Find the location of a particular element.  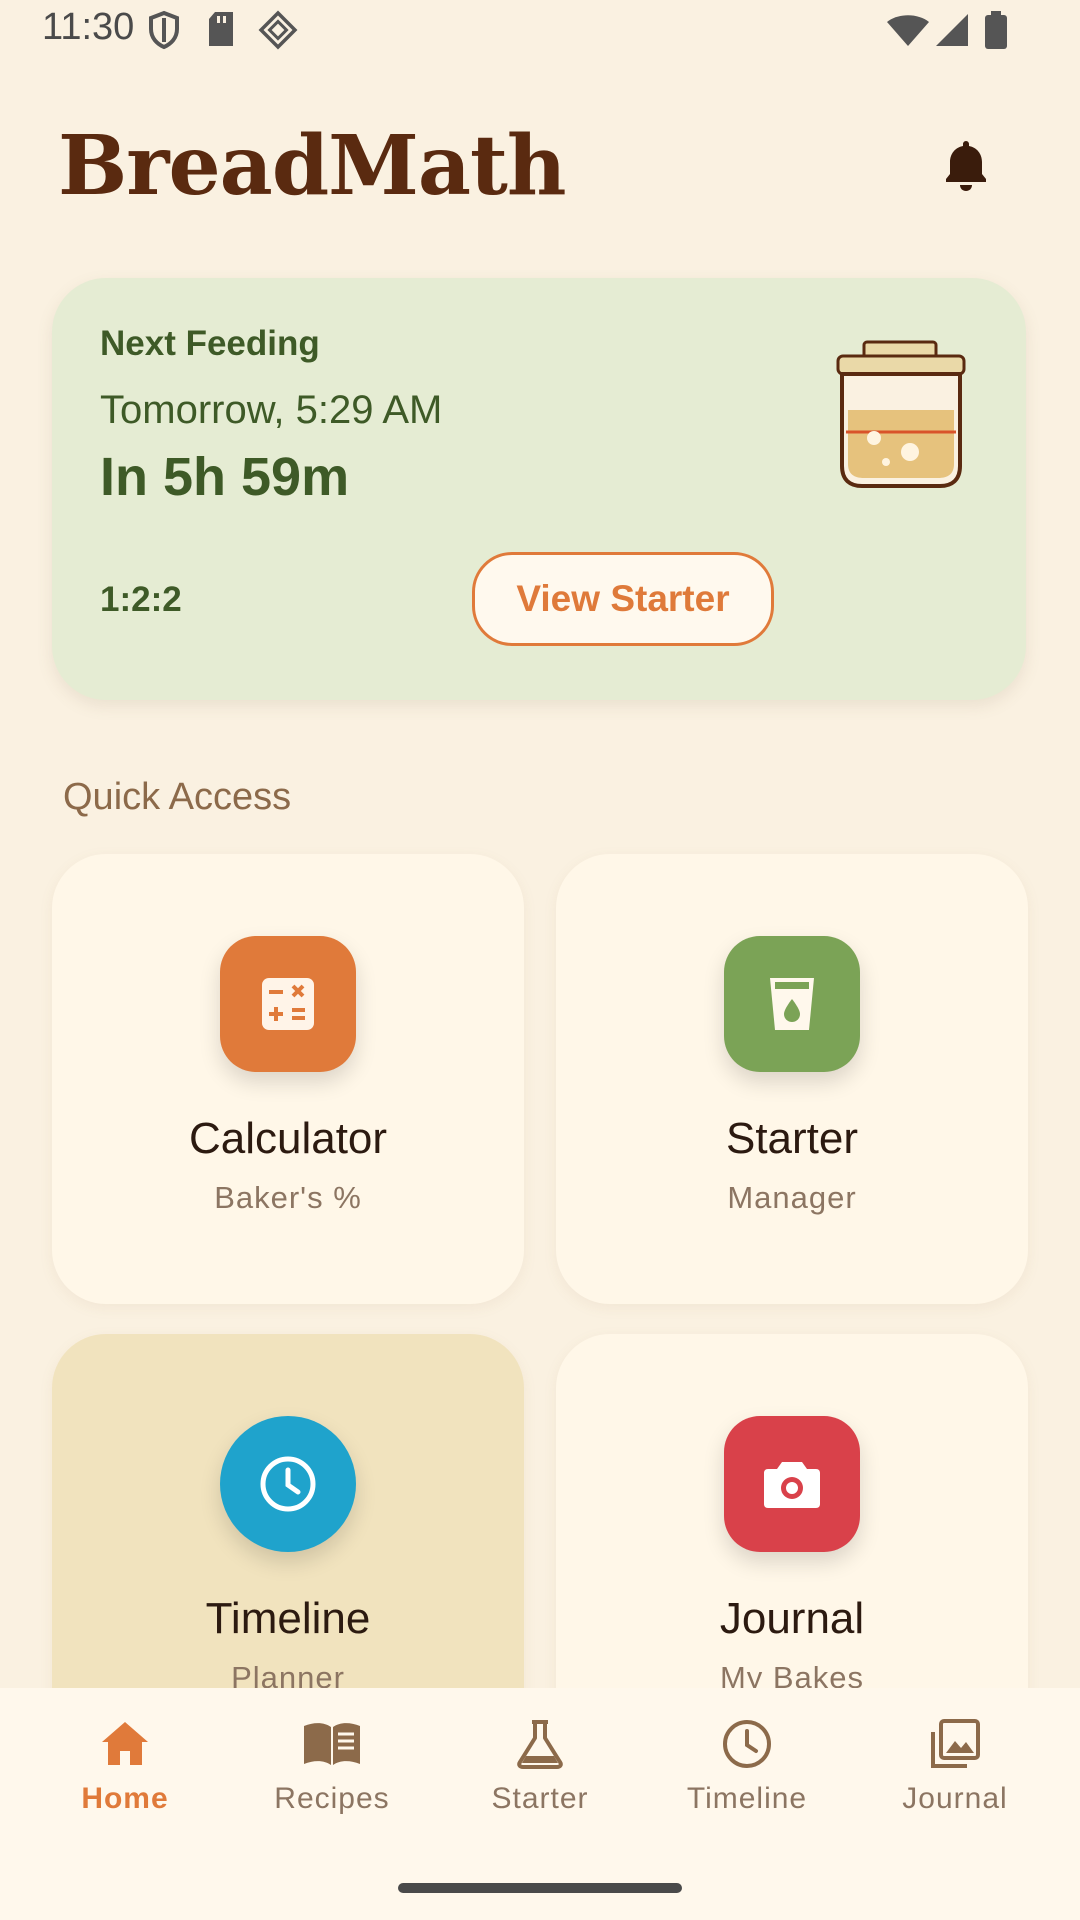

starter-tile-subtitle: Manager is located at coordinates (792, 1197).